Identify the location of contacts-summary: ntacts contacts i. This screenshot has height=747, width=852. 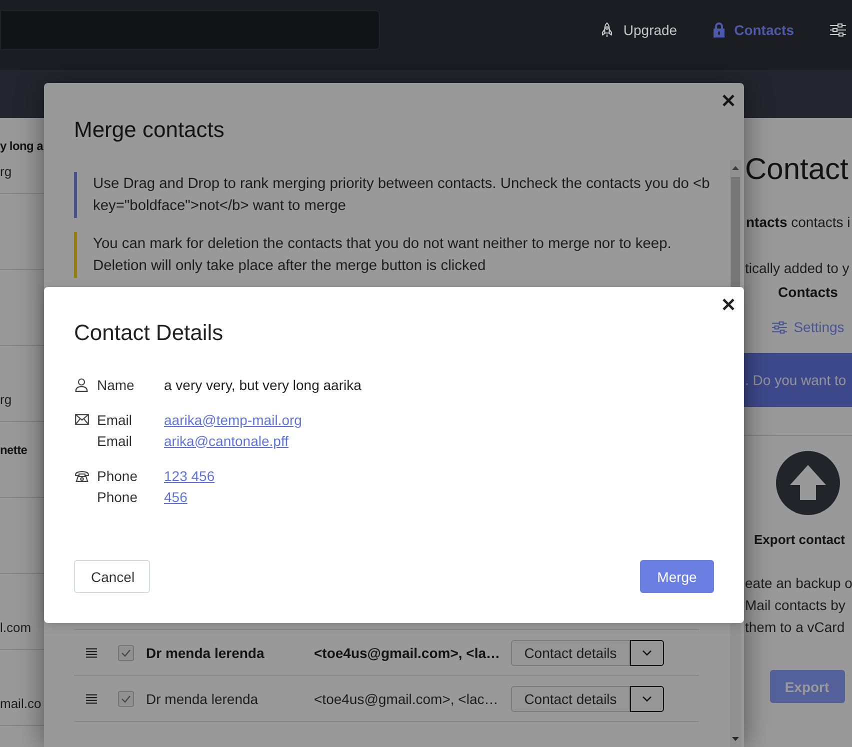
(798, 222).